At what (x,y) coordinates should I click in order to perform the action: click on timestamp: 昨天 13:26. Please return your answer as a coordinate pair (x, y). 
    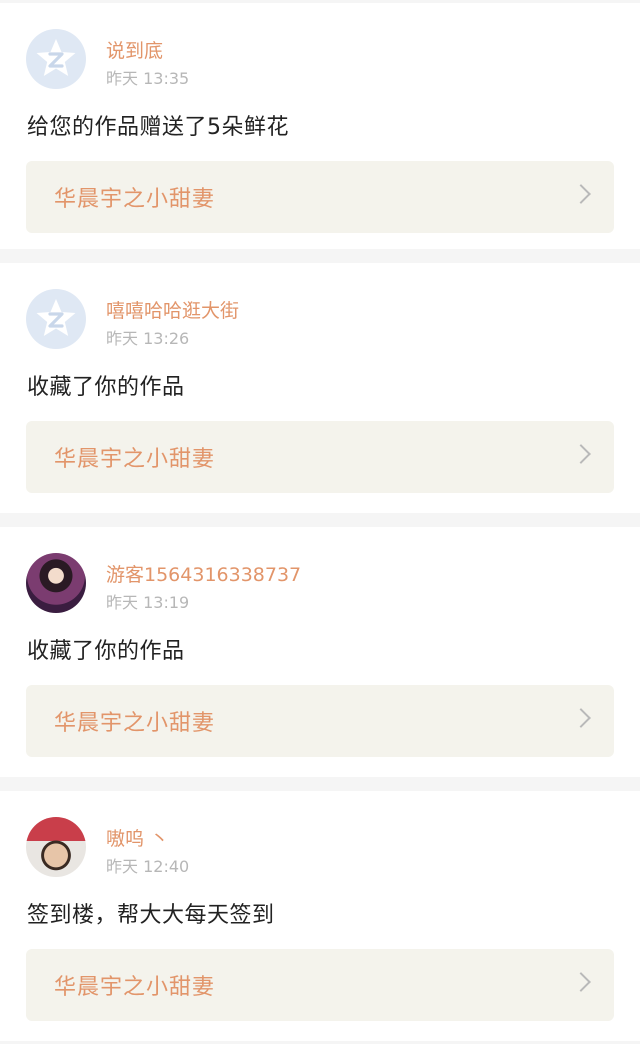
    Looking at the image, I should click on (148, 338).